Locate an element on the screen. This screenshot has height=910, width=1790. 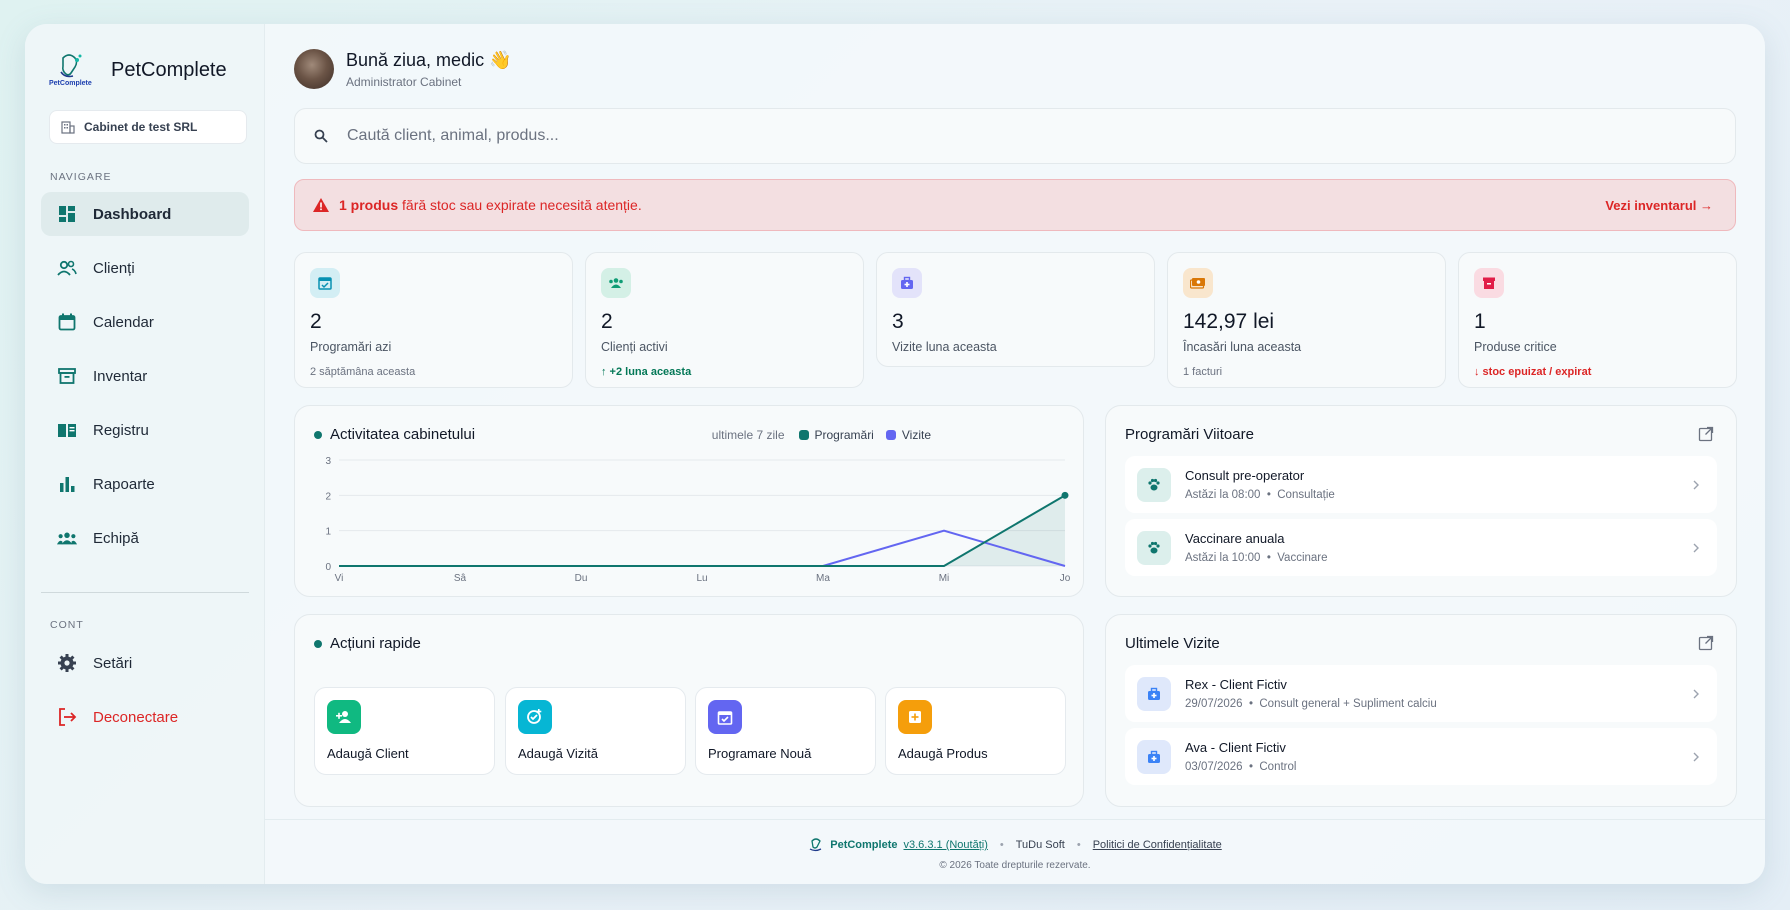
privacy-policy-link: Politici de Confidențialitate is located at coordinates (1157, 845).